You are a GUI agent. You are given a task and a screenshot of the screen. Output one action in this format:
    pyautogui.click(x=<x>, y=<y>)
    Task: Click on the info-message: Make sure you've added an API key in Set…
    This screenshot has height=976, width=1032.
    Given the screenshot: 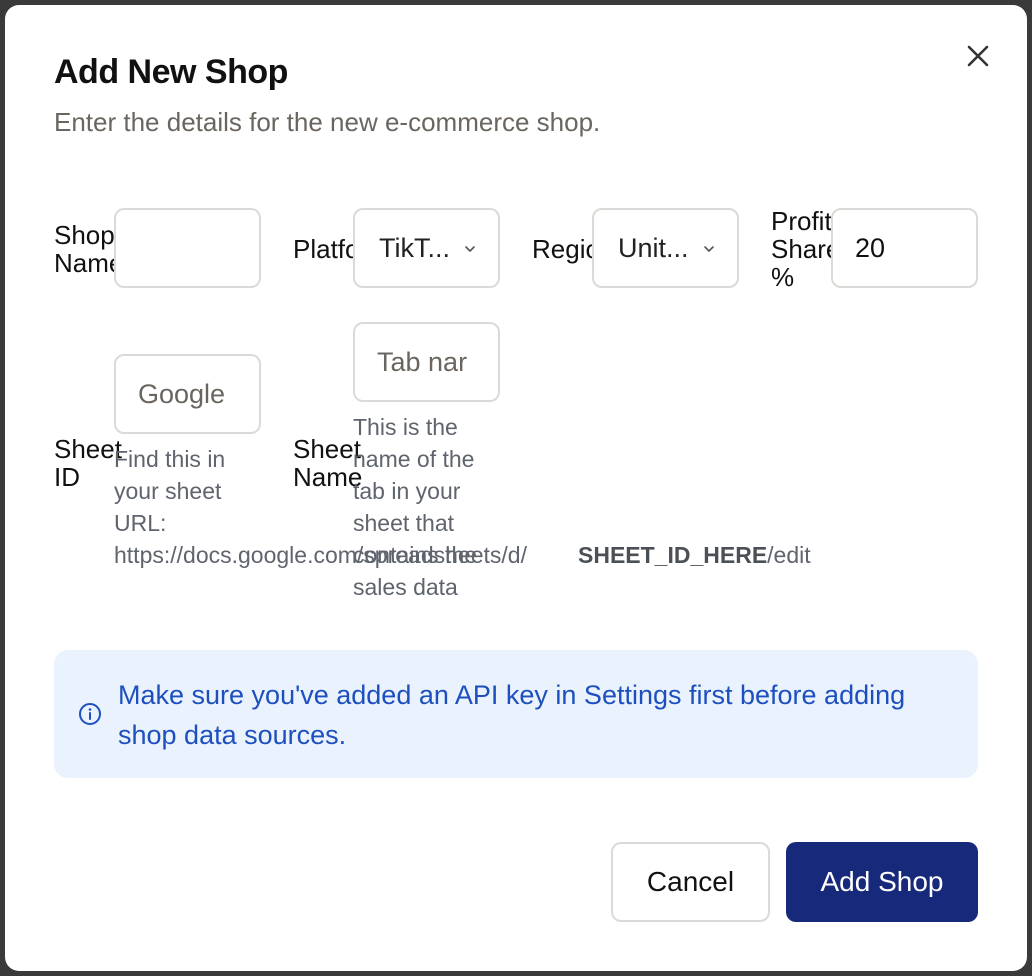 What is the action you would take?
    pyautogui.click(x=512, y=715)
    